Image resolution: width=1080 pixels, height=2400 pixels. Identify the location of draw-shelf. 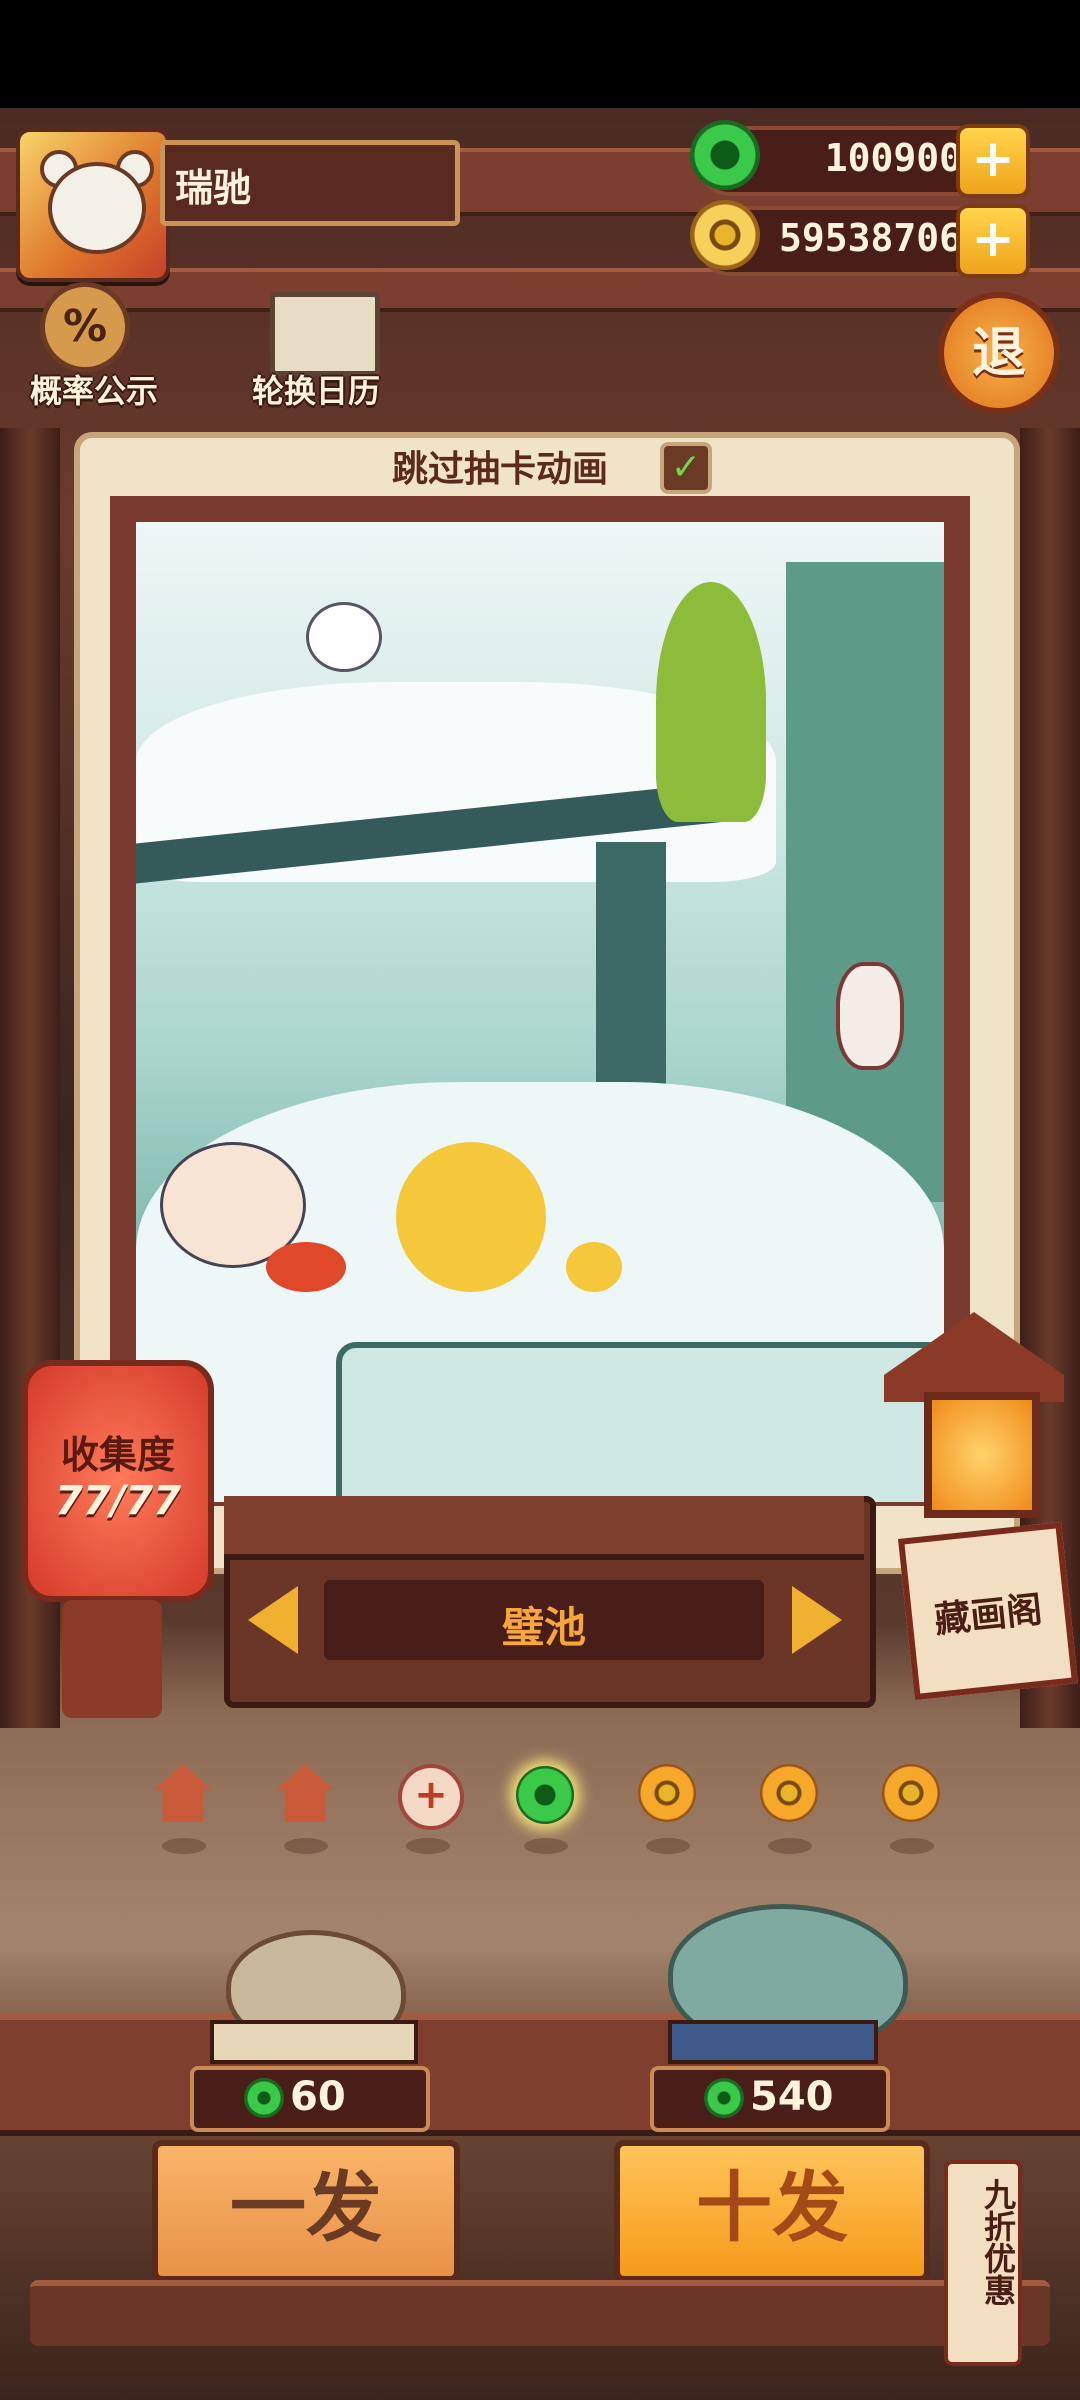
(540, 2075).